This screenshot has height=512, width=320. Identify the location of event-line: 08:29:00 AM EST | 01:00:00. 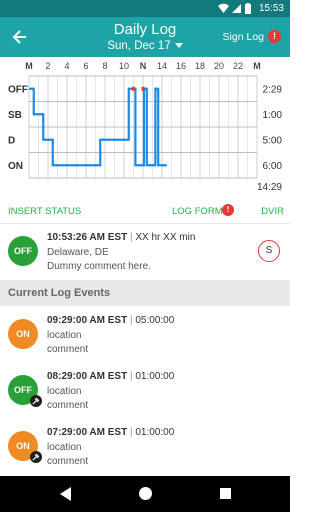
(110, 376).